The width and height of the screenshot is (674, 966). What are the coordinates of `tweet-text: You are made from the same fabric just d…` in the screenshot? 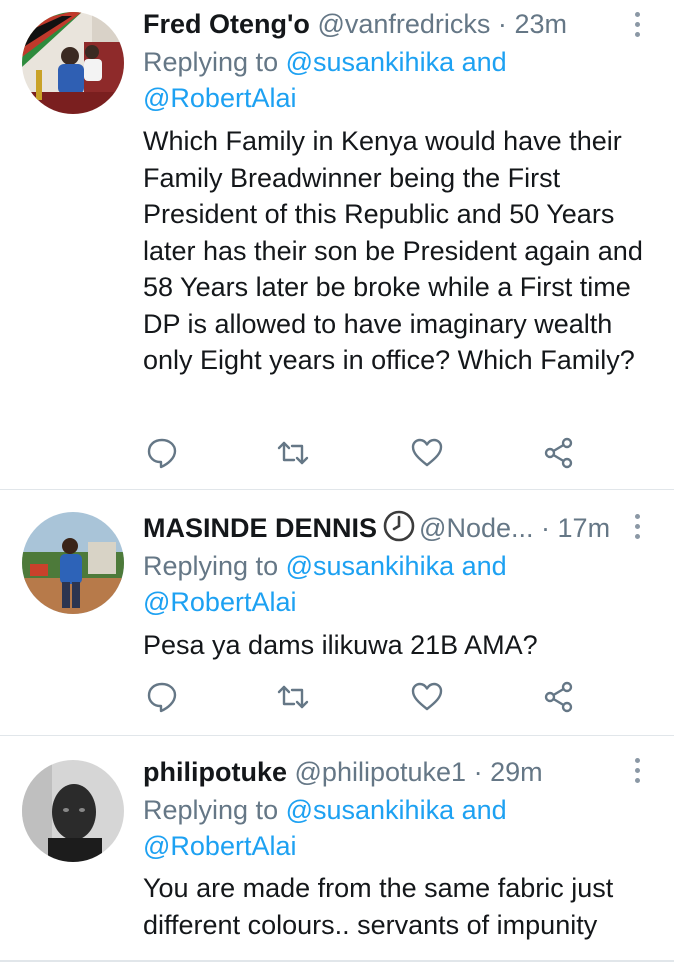 It's located at (378, 906).